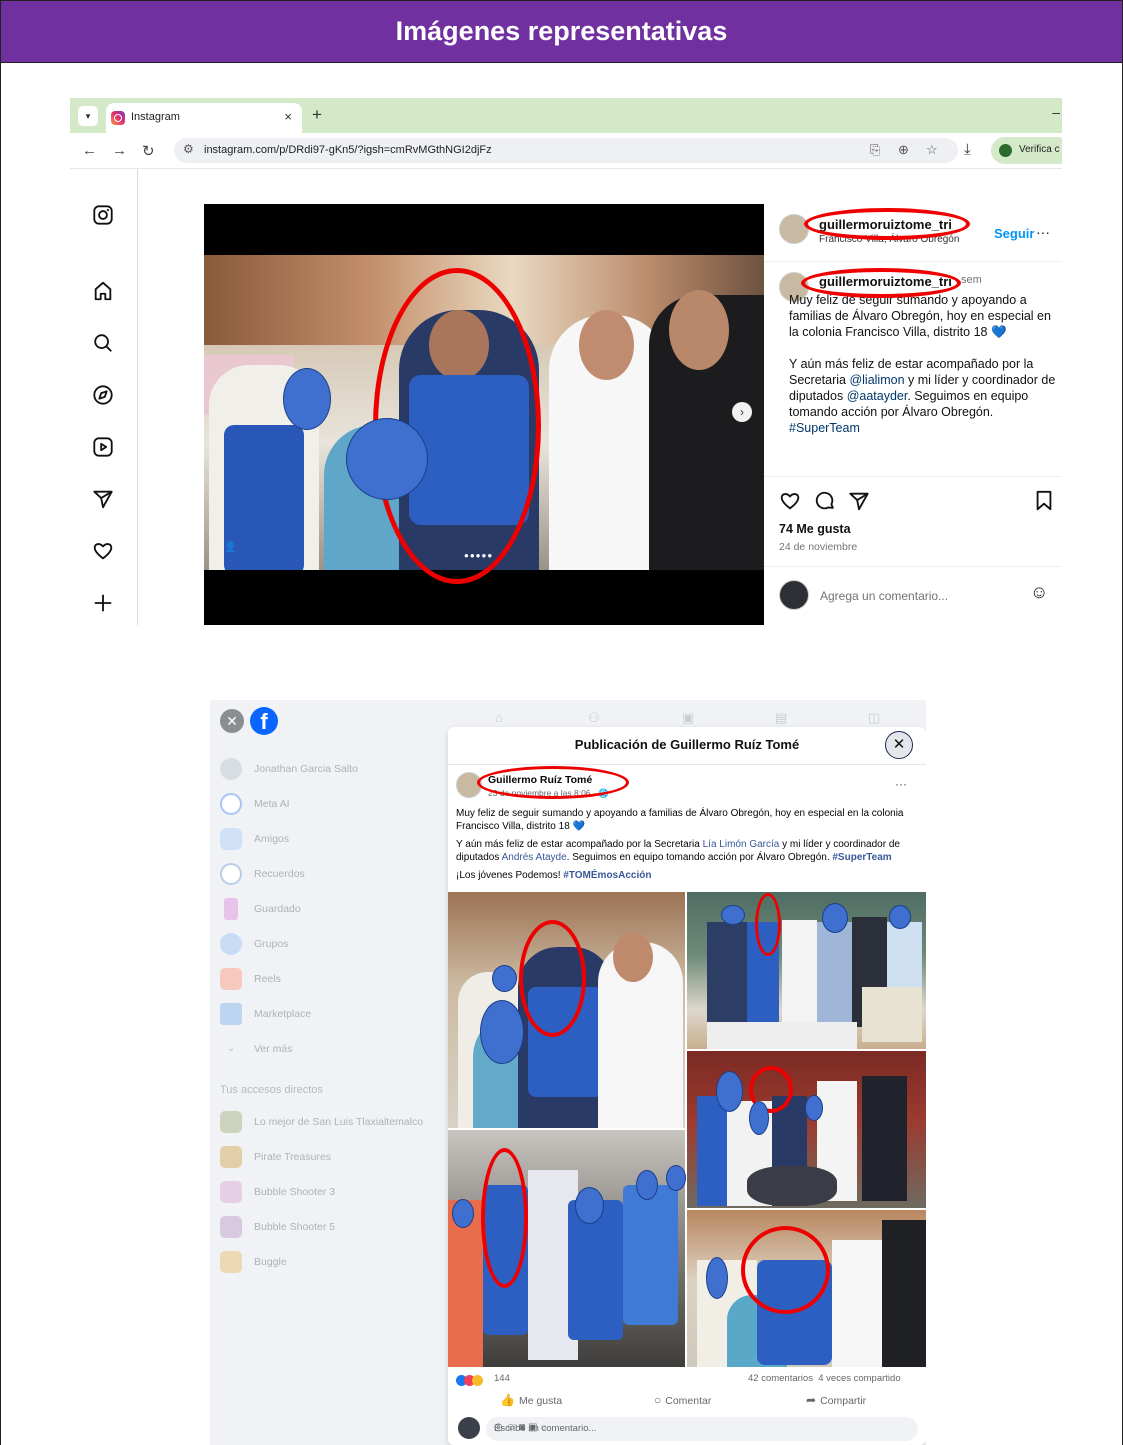 The width and height of the screenshot is (1123, 1445). What do you see at coordinates (899, 745) in the screenshot?
I see `modal-close-icon: ✕` at bounding box center [899, 745].